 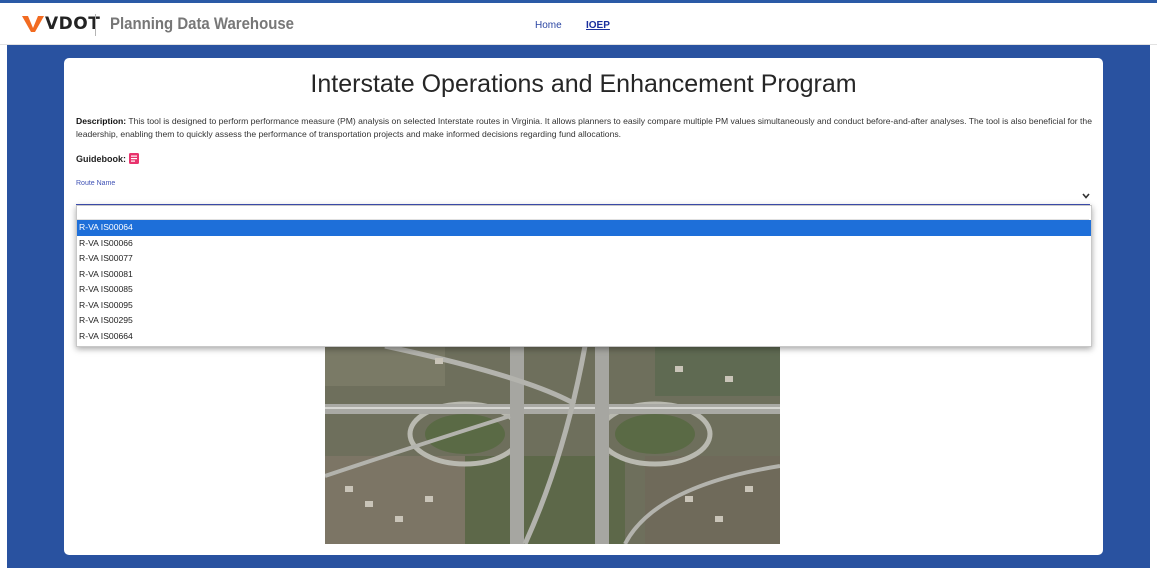 What do you see at coordinates (583, 197) in the screenshot?
I see `route-name-select` at bounding box center [583, 197].